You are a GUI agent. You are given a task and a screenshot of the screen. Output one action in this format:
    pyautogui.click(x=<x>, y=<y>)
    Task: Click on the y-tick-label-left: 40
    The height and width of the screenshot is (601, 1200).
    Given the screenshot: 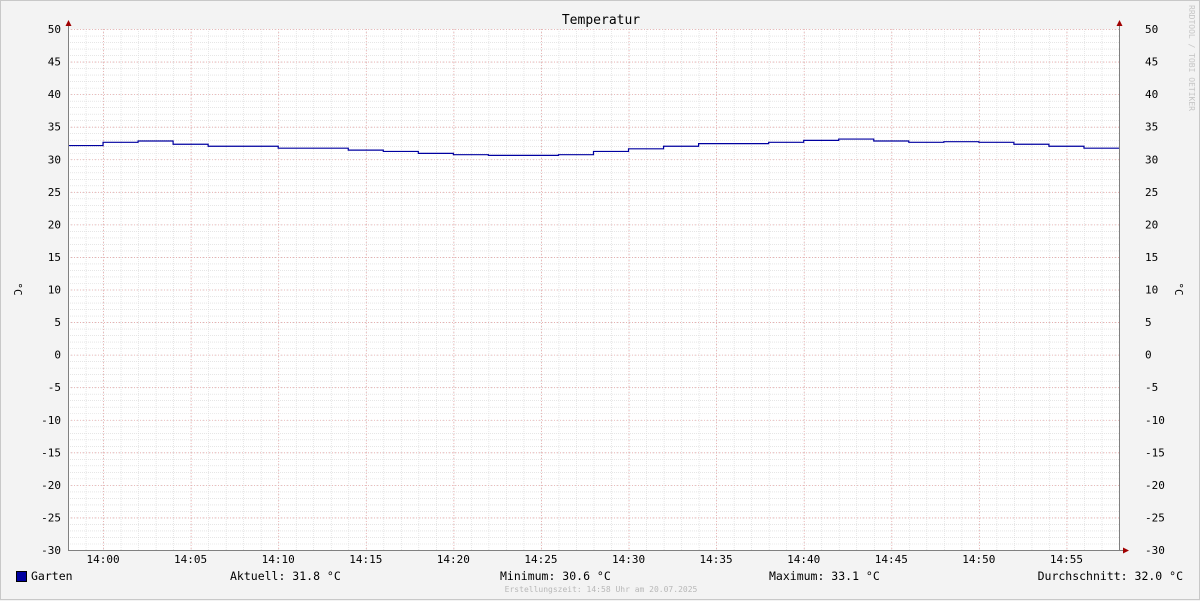 What is the action you would take?
    pyautogui.click(x=54, y=94)
    